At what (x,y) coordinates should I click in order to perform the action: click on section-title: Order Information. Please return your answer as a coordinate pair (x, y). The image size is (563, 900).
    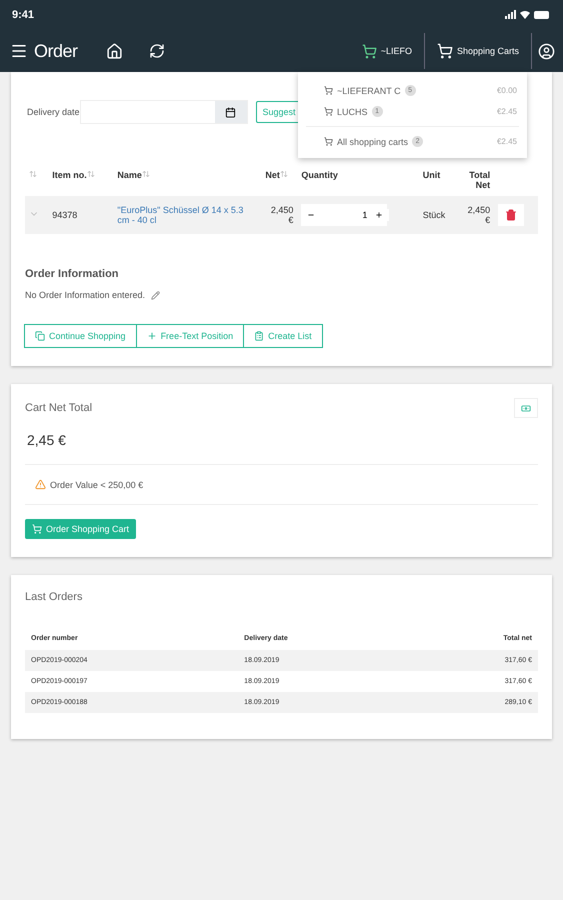
    Looking at the image, I should click on (72, 274).